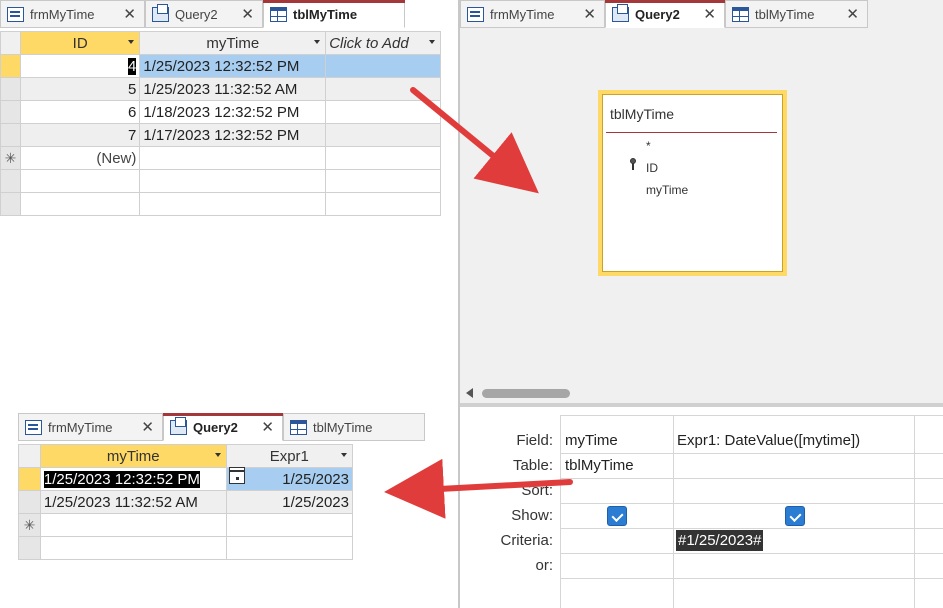  I want to click on cell-id: 6, so click(80, 112).